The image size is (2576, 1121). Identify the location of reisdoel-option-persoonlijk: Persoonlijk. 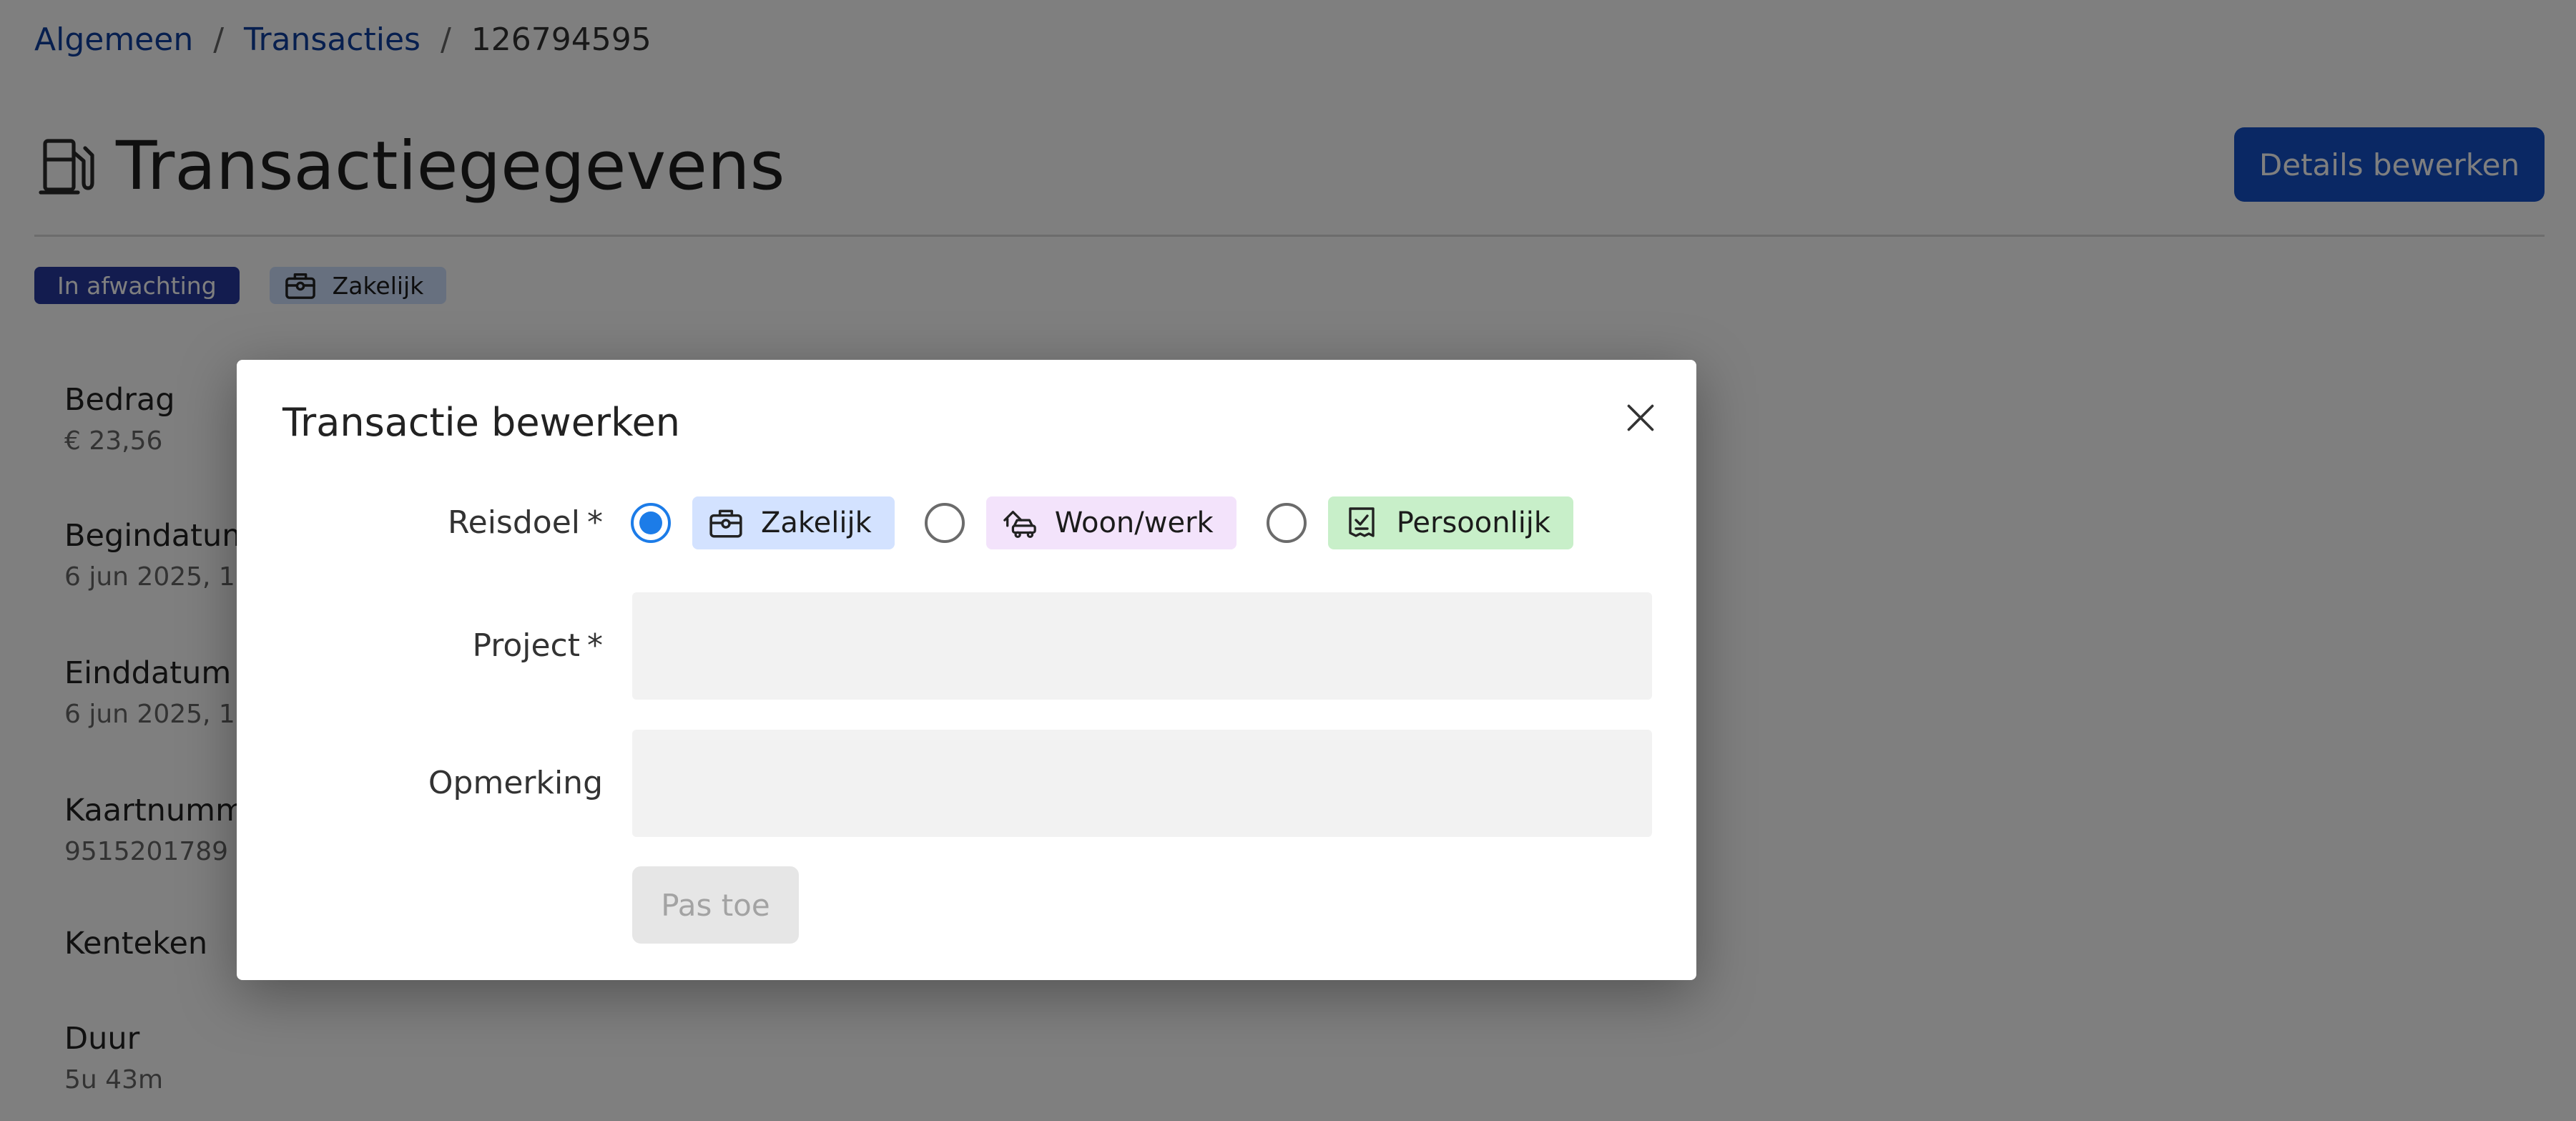
(1450, 522).